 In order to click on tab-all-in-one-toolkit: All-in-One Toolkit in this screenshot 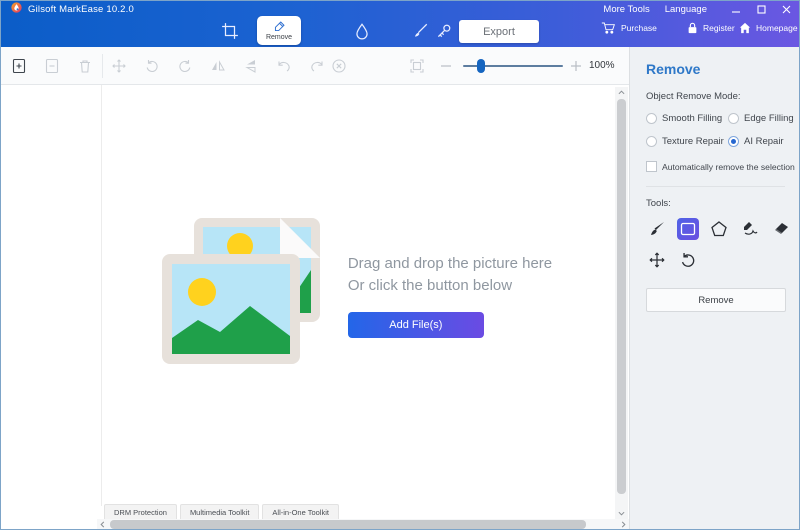, I will do `click(300, 511)`.